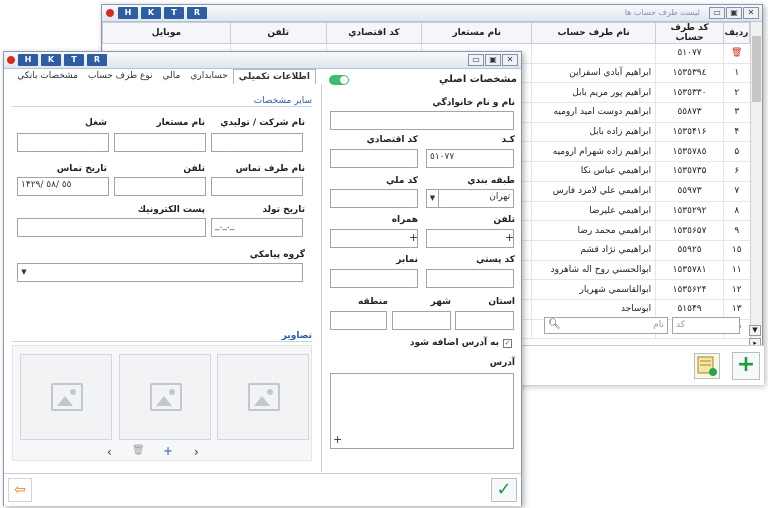  I want to click on add-to-address-checkbox: ✓, so click(507, 343).